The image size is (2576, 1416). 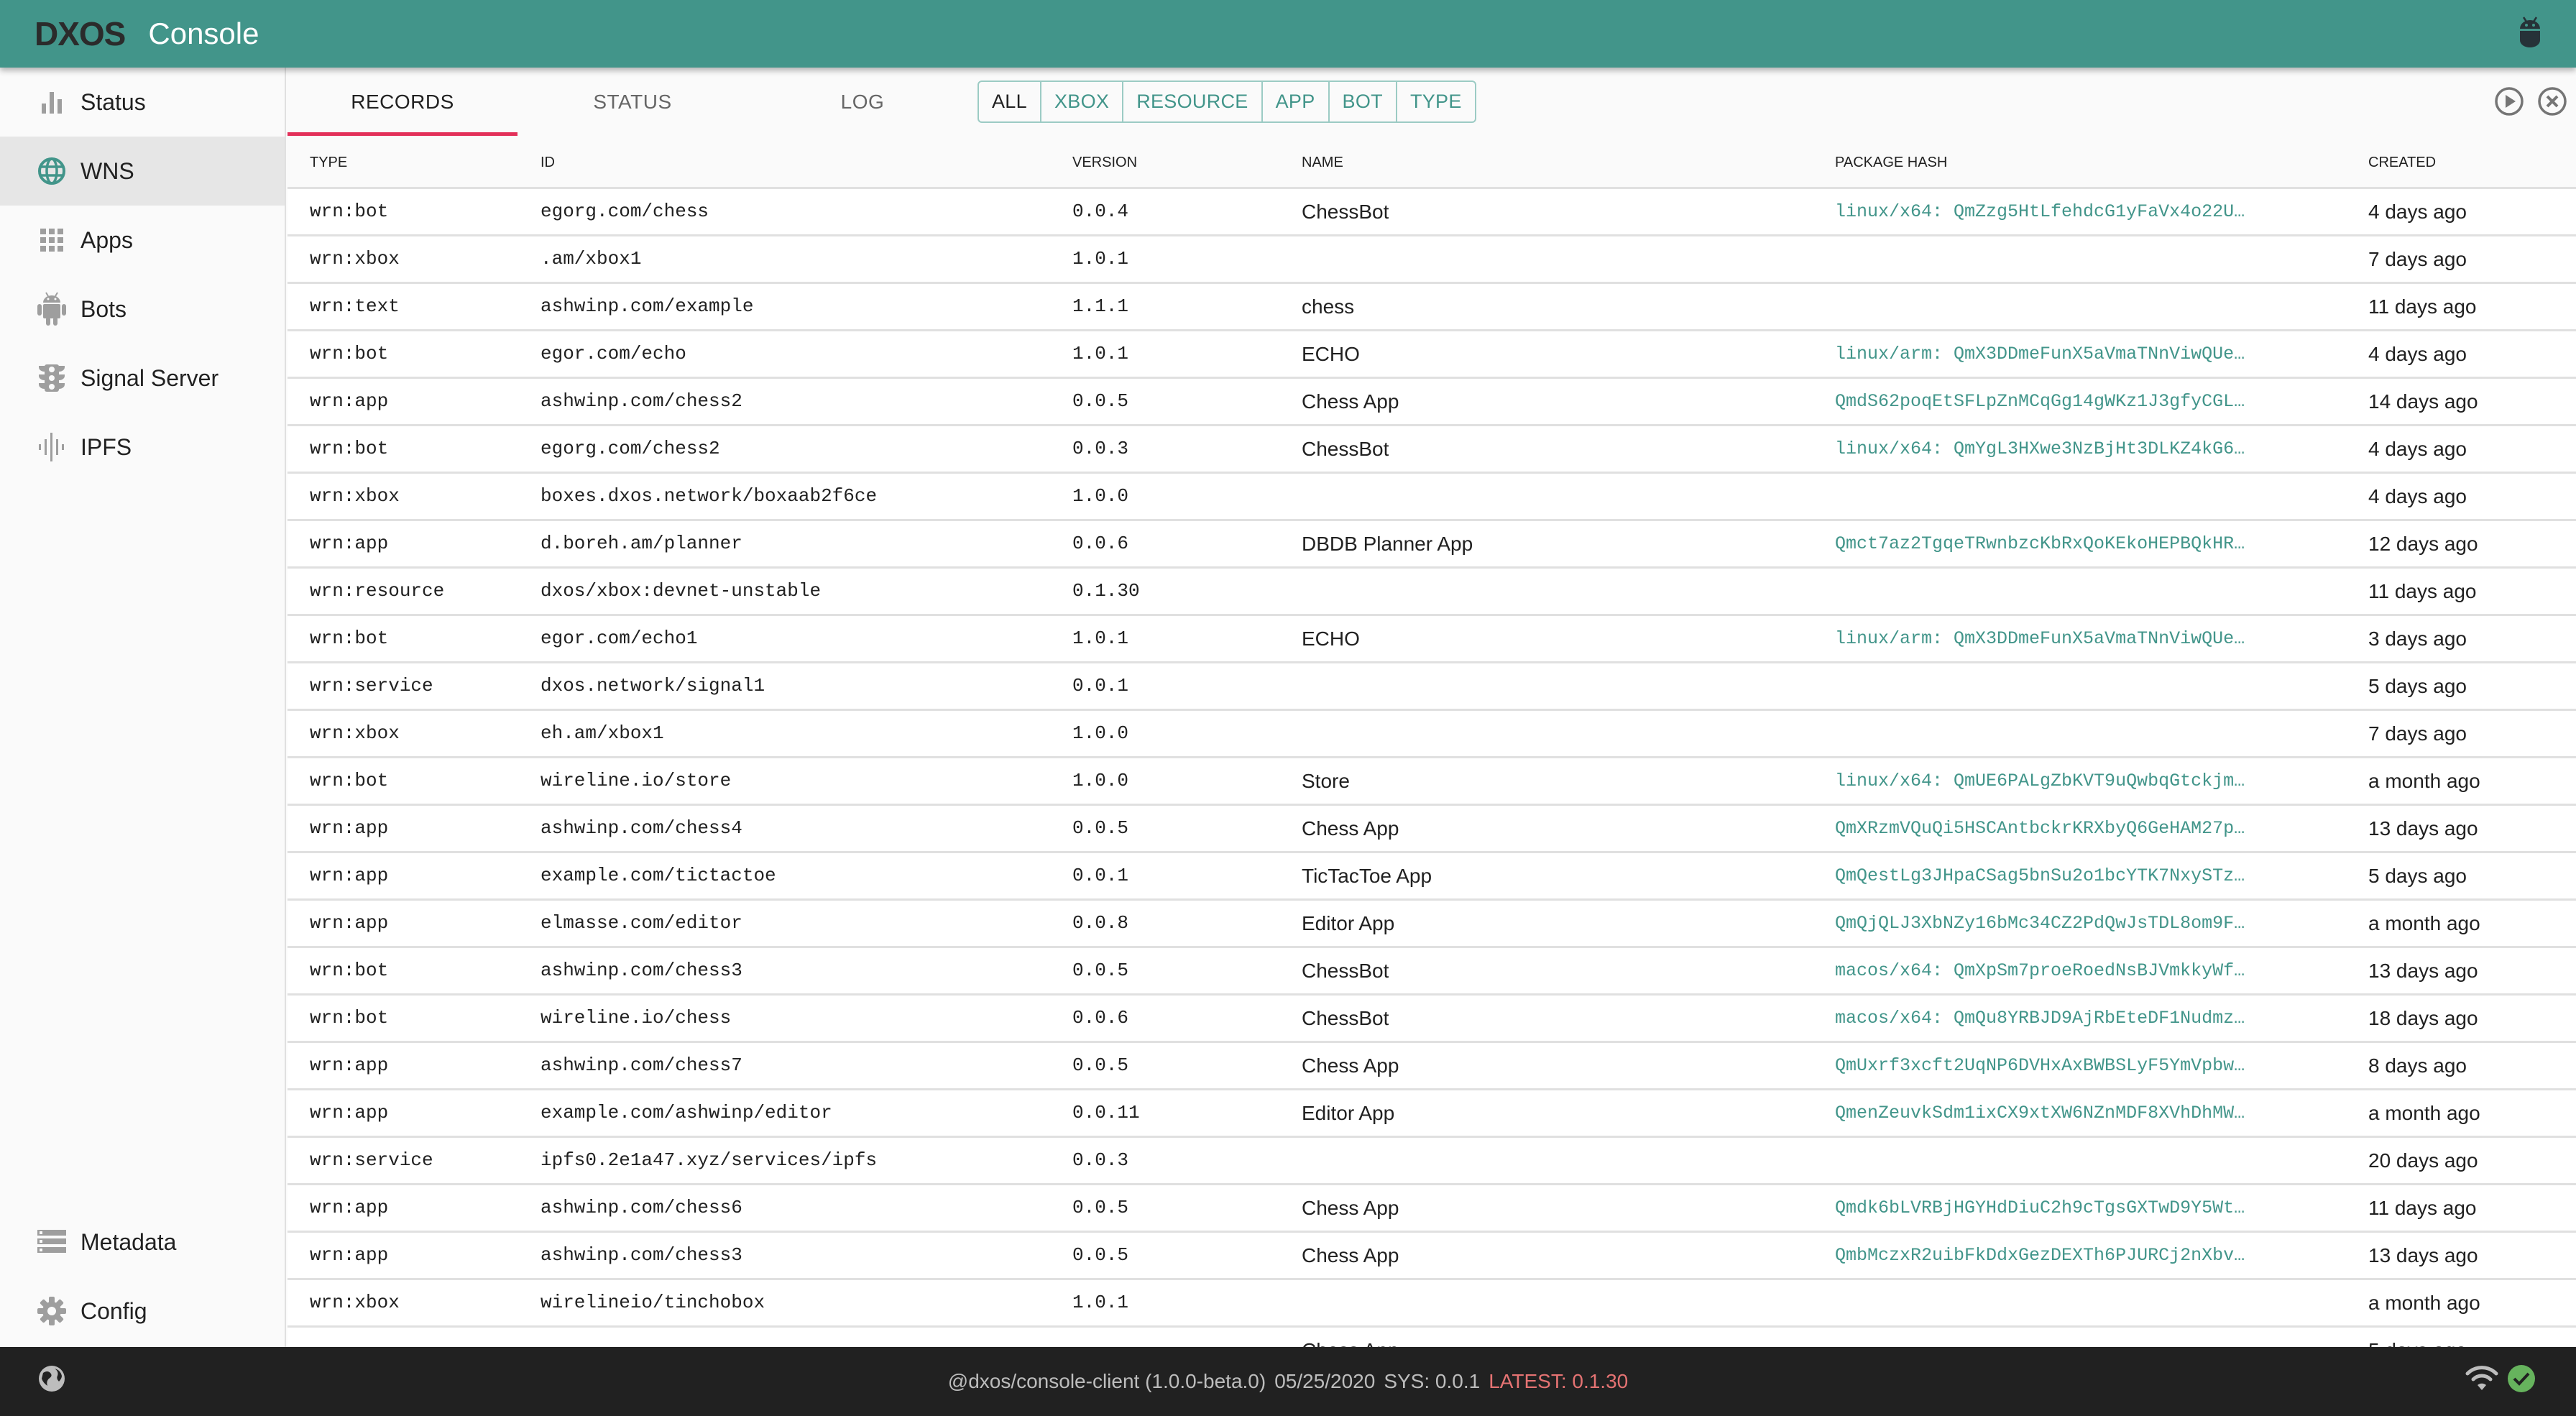 I want to click on sidebar-item-signal-server: Signal Server, so click(x=142, y=378).